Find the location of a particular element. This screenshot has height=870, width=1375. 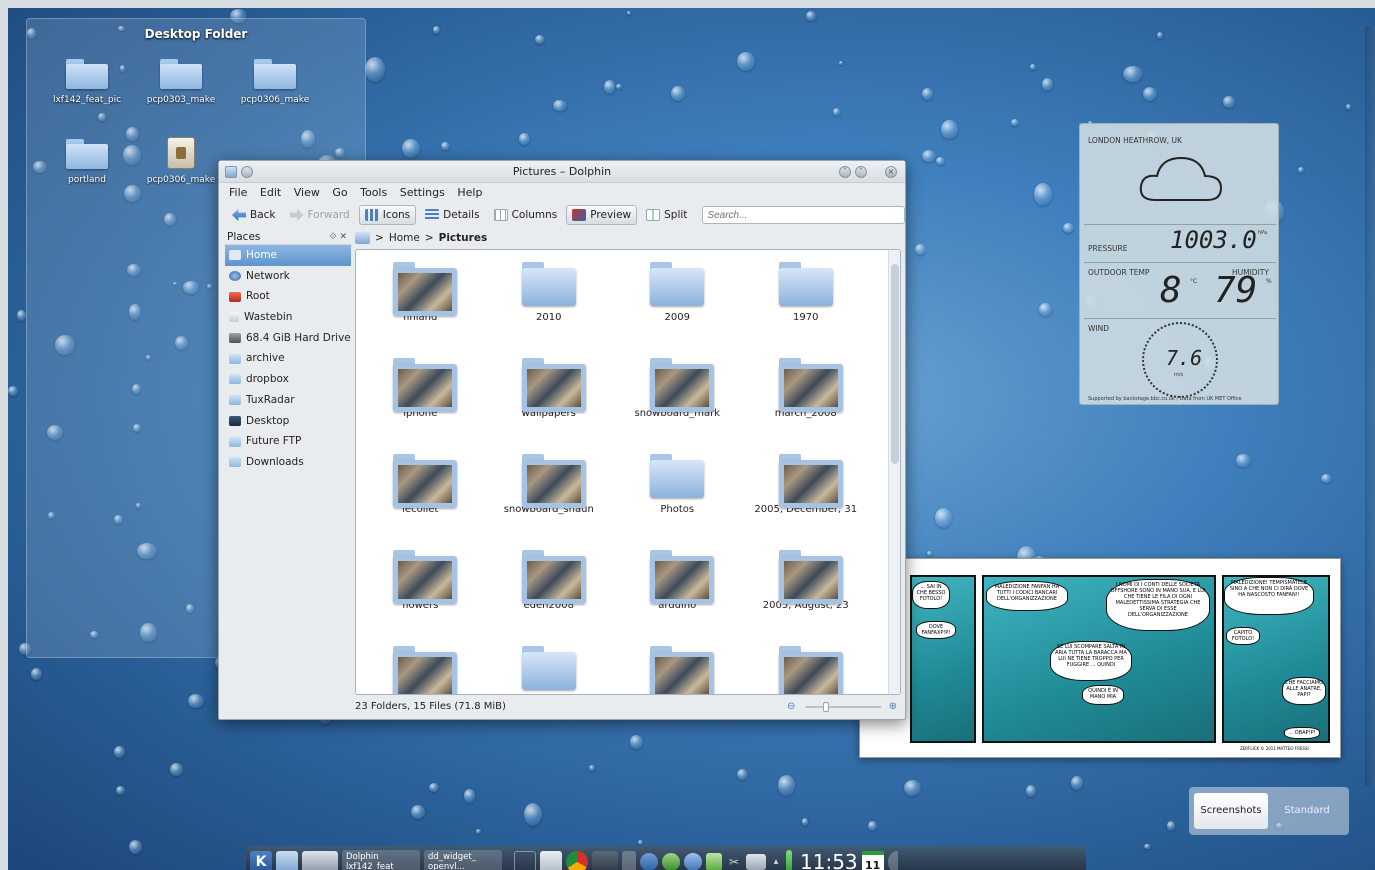

place-hard-drive: 68.4 GiB Hard Drive is located at coordinates (288, 338).